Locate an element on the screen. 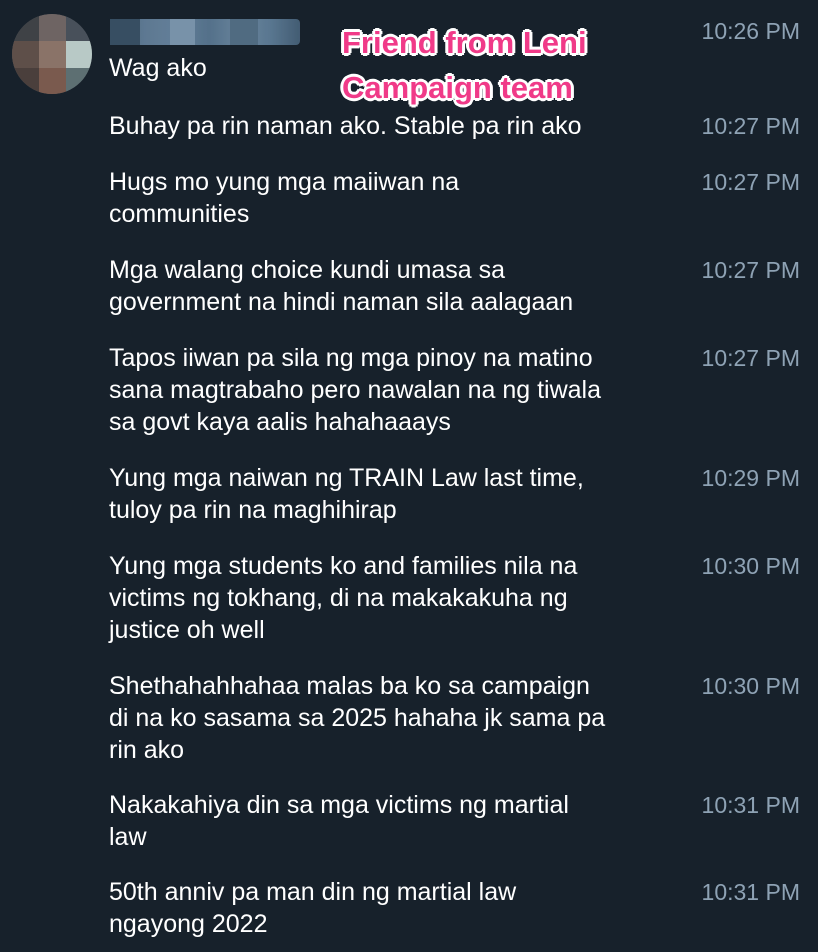 The height and width of the screenshot is (952, 818). message-timestamp: 10:29 PM is located at coordinates (750, 478).